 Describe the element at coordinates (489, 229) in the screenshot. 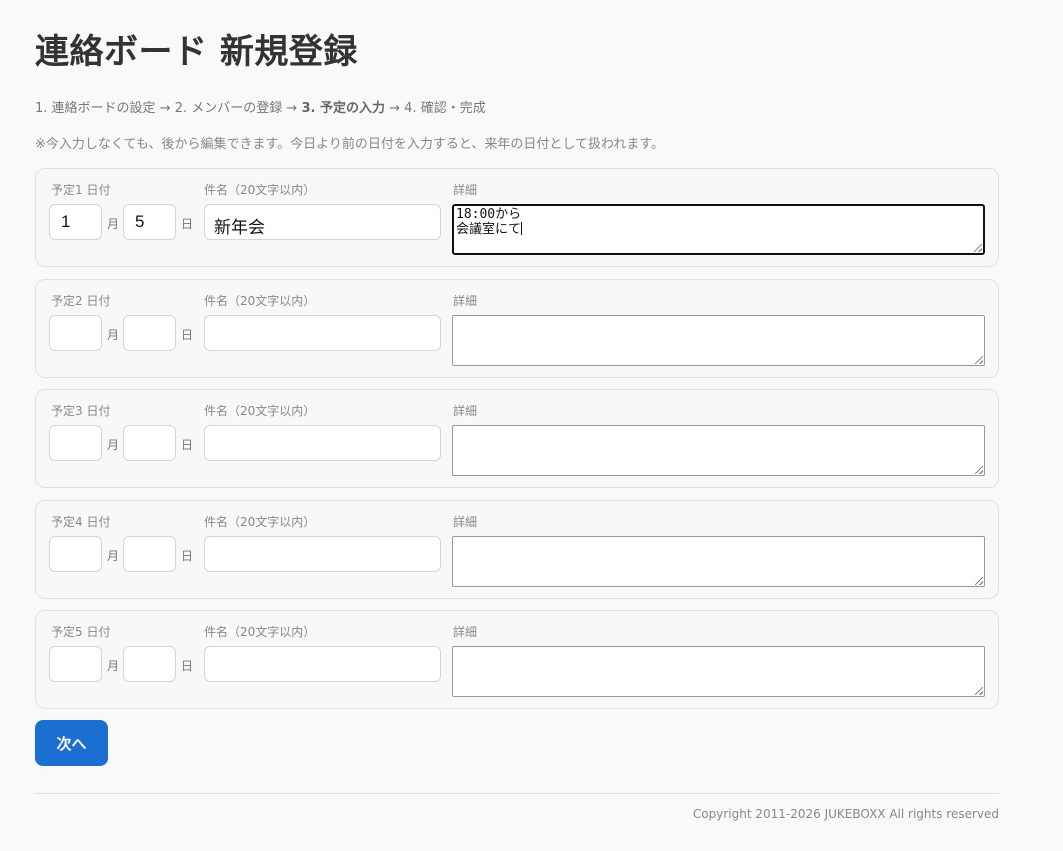

I see `detail-line: 会議室にて` at that location.